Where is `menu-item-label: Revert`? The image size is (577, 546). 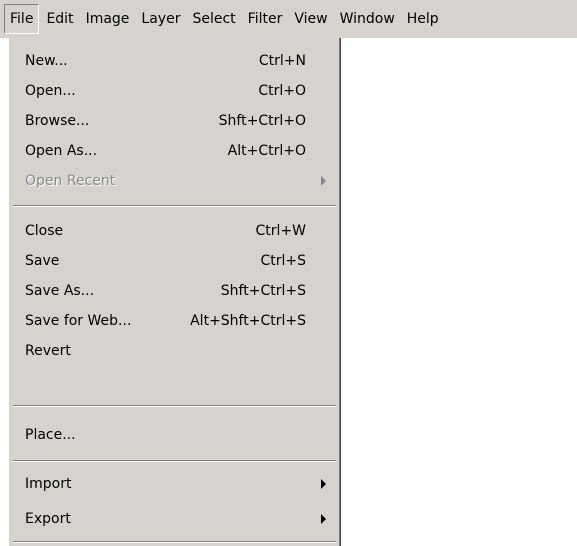
menu-item-label: Revert is located at coordinates (48, 351).